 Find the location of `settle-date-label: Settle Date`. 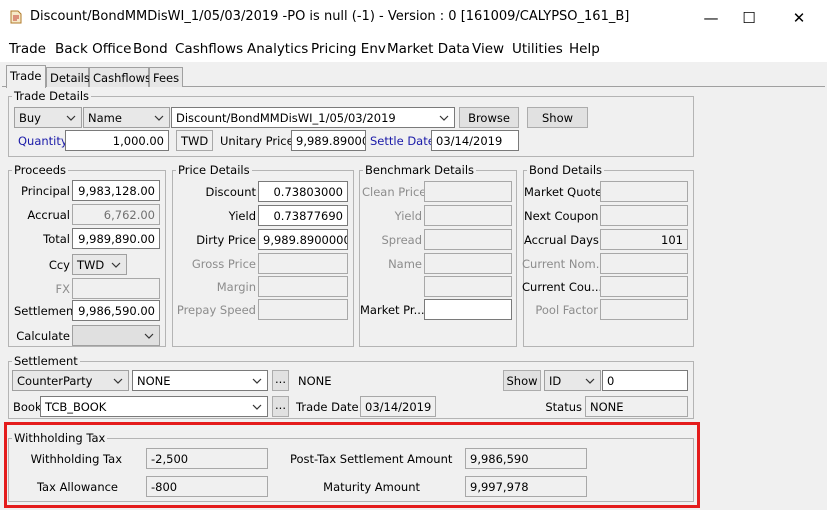

settle-date-label: Settle Date is located at coordinates (402, 141).